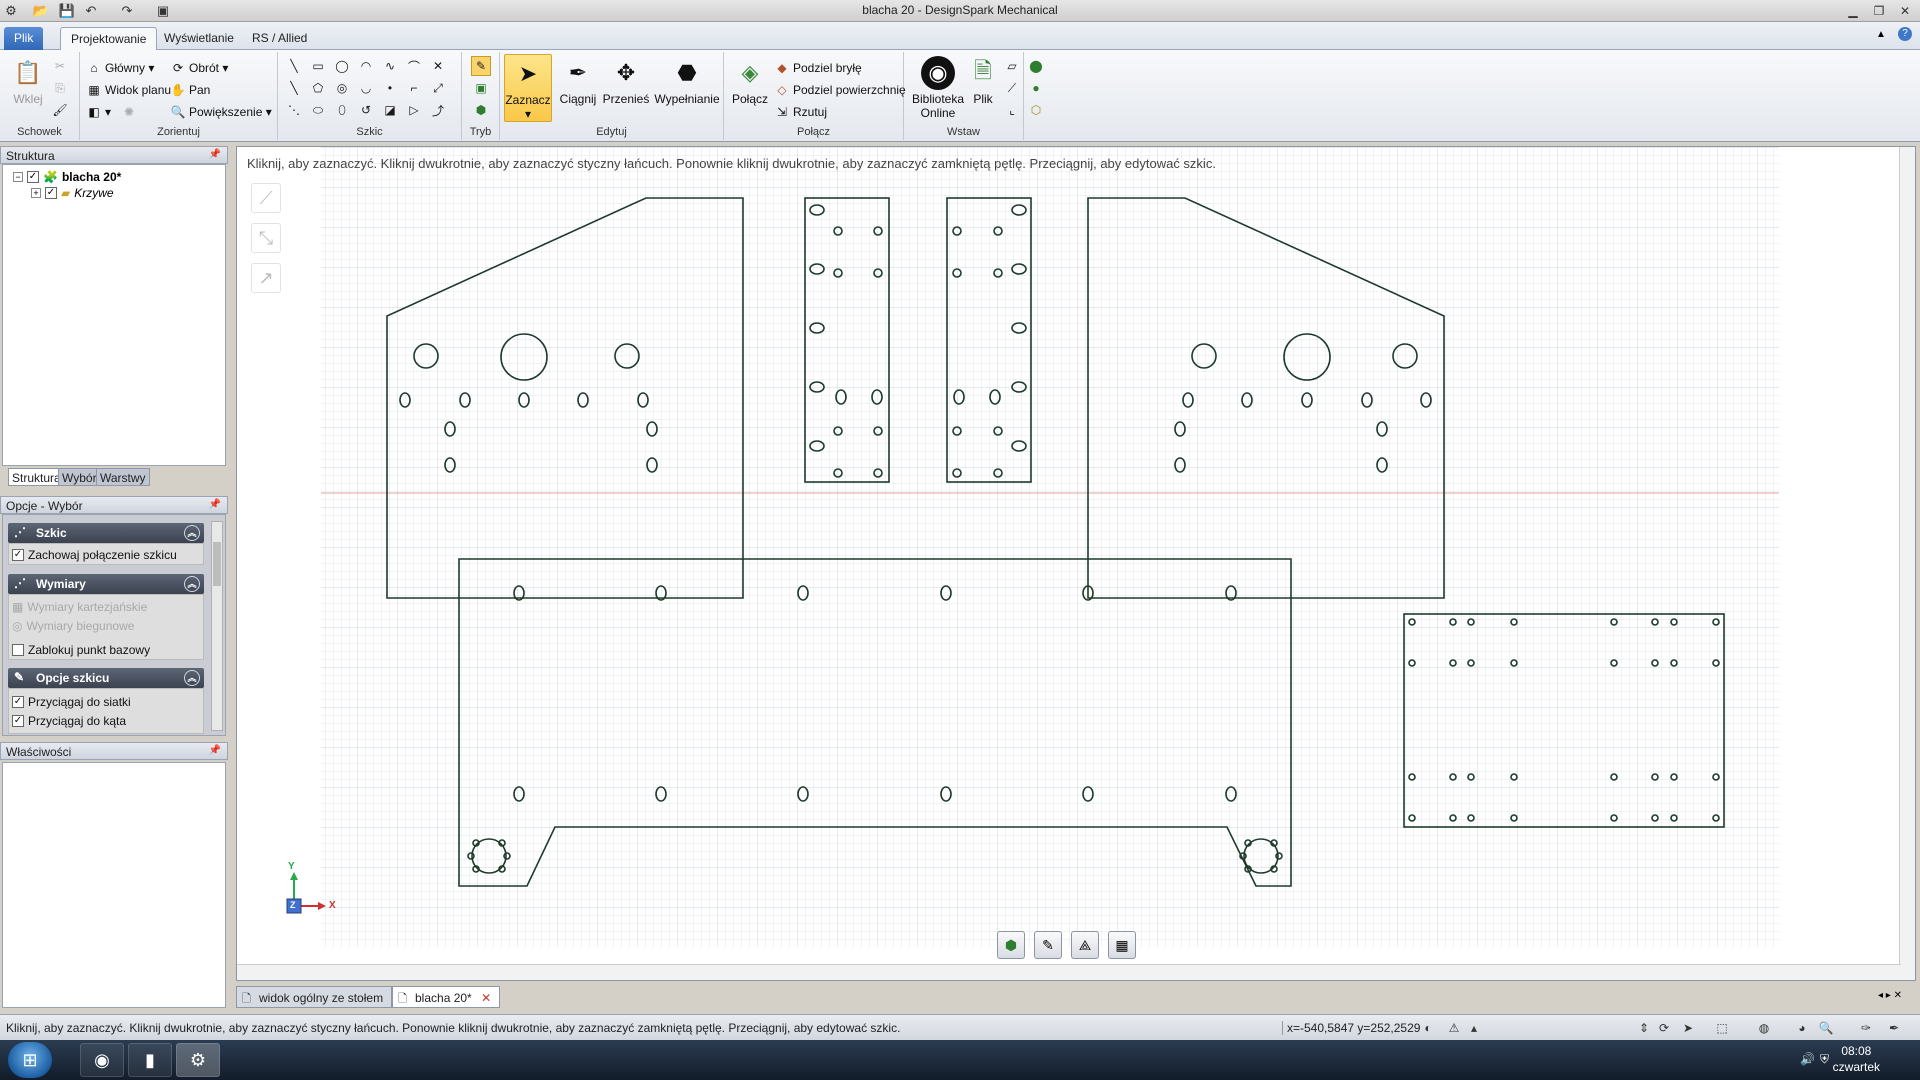 The image size is (1920, 1080). What do you see at coordinates (60, 110) in the screenshot?
I see `format-painter-icon: 🖌` at bounding box center [60, 110].